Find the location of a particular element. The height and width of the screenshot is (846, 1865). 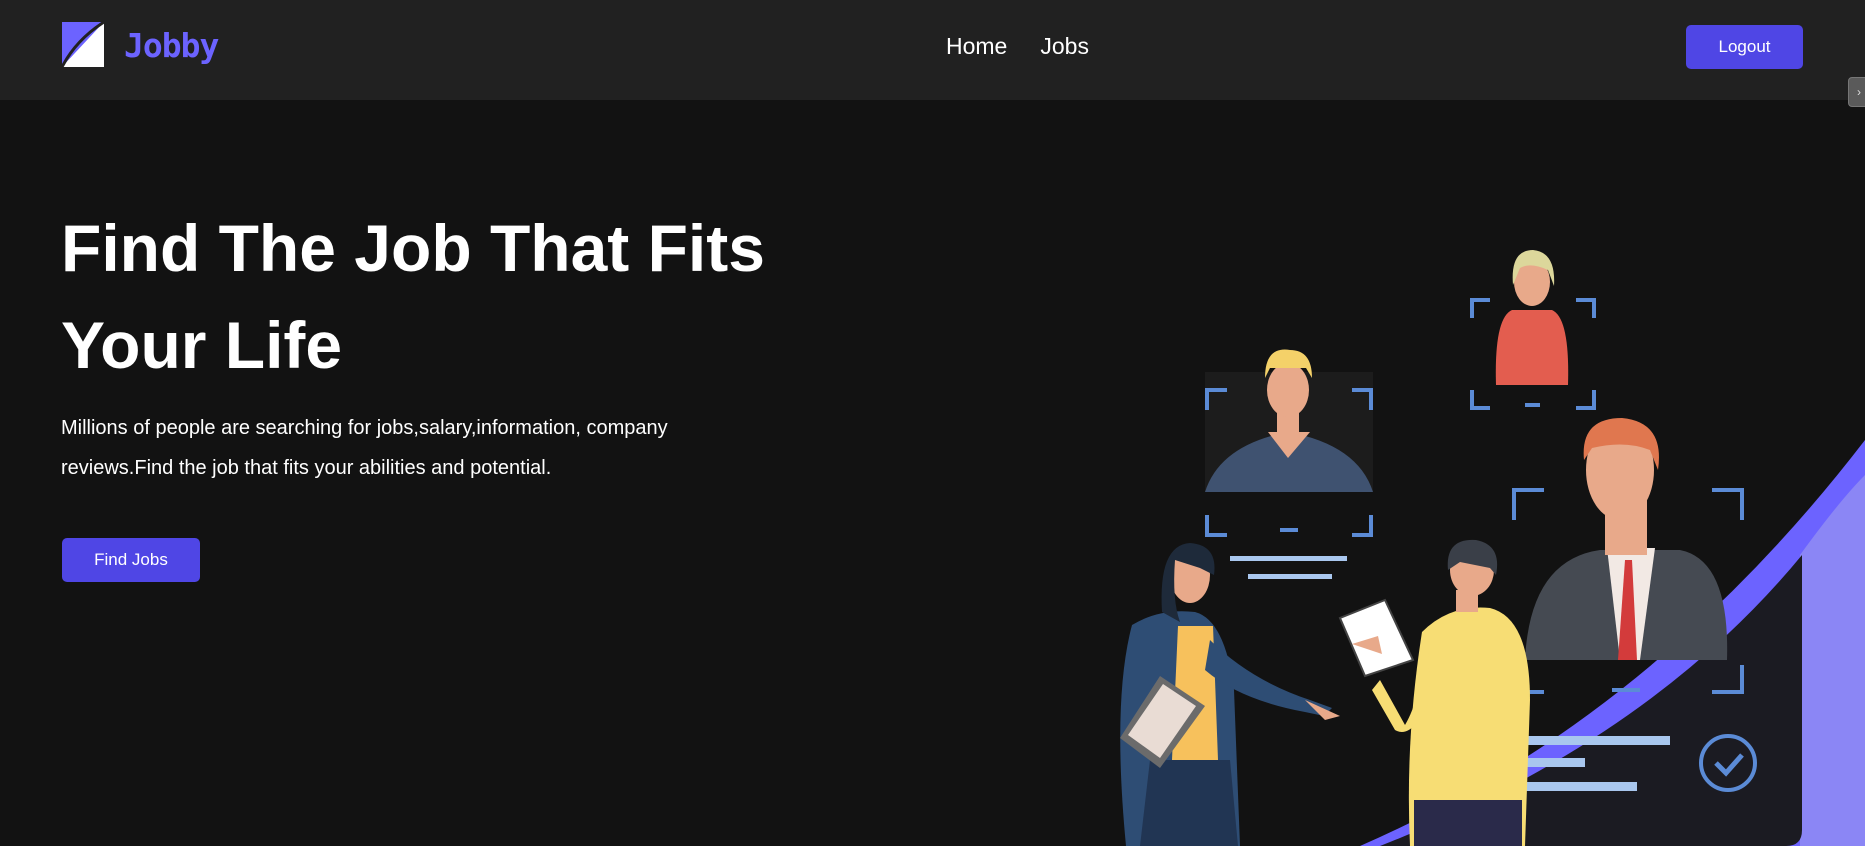

hero-title: Find The Job That Fits Your Life is located at coordinates (441, 297).